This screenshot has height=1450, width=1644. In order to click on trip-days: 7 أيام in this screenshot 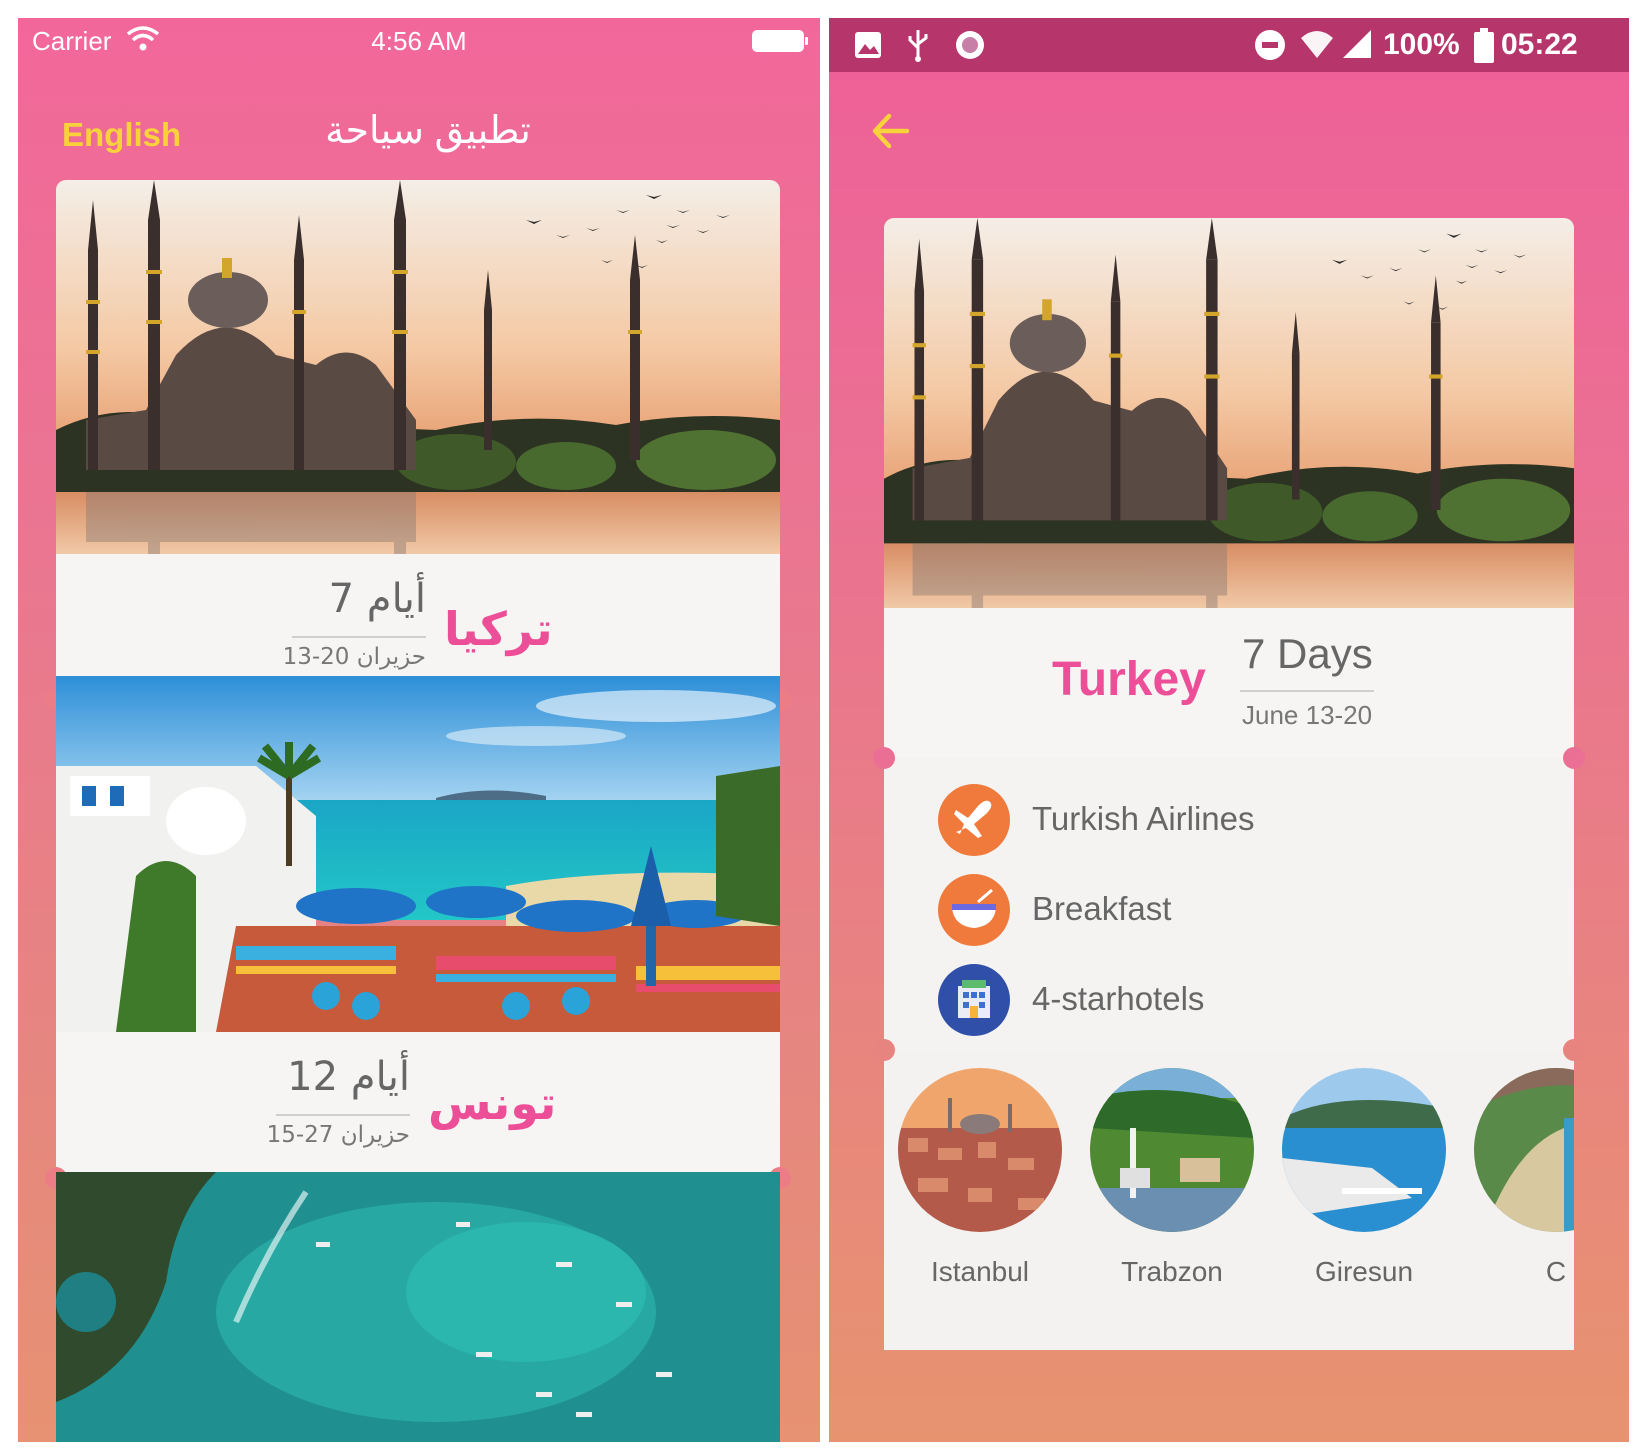, I will do `click(377, 599)`.